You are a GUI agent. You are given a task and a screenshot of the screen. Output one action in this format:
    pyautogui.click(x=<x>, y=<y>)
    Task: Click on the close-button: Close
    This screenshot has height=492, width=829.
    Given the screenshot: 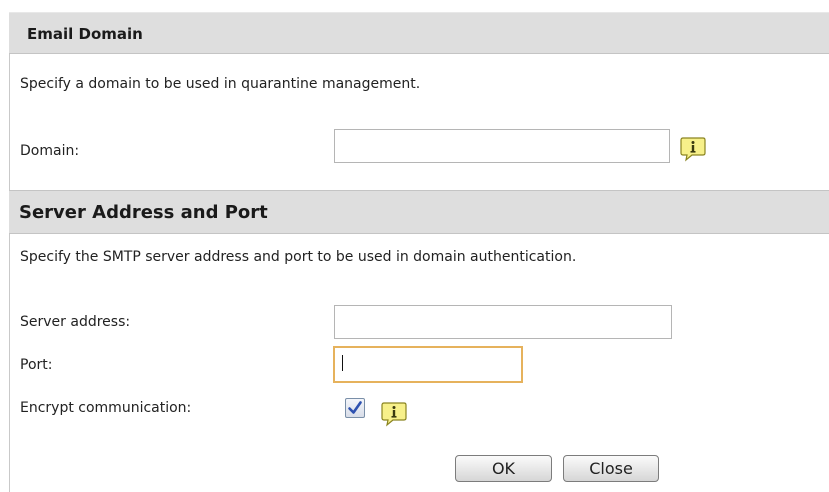 What is the action you would take?
    pyautogui.click(x=611, y=468)
    